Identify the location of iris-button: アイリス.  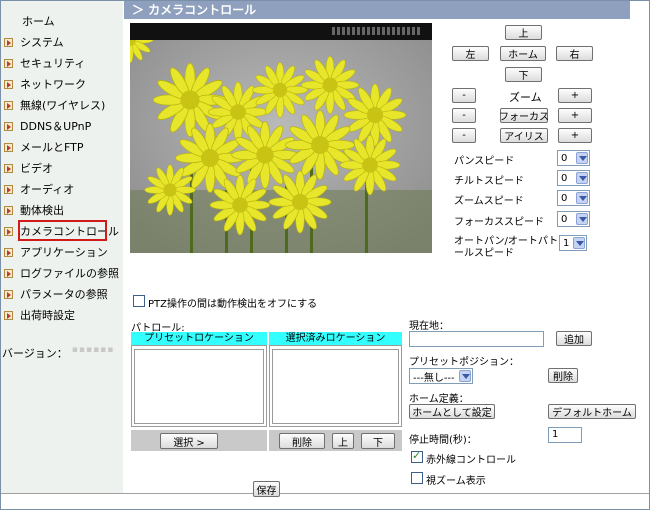
(524, 135).